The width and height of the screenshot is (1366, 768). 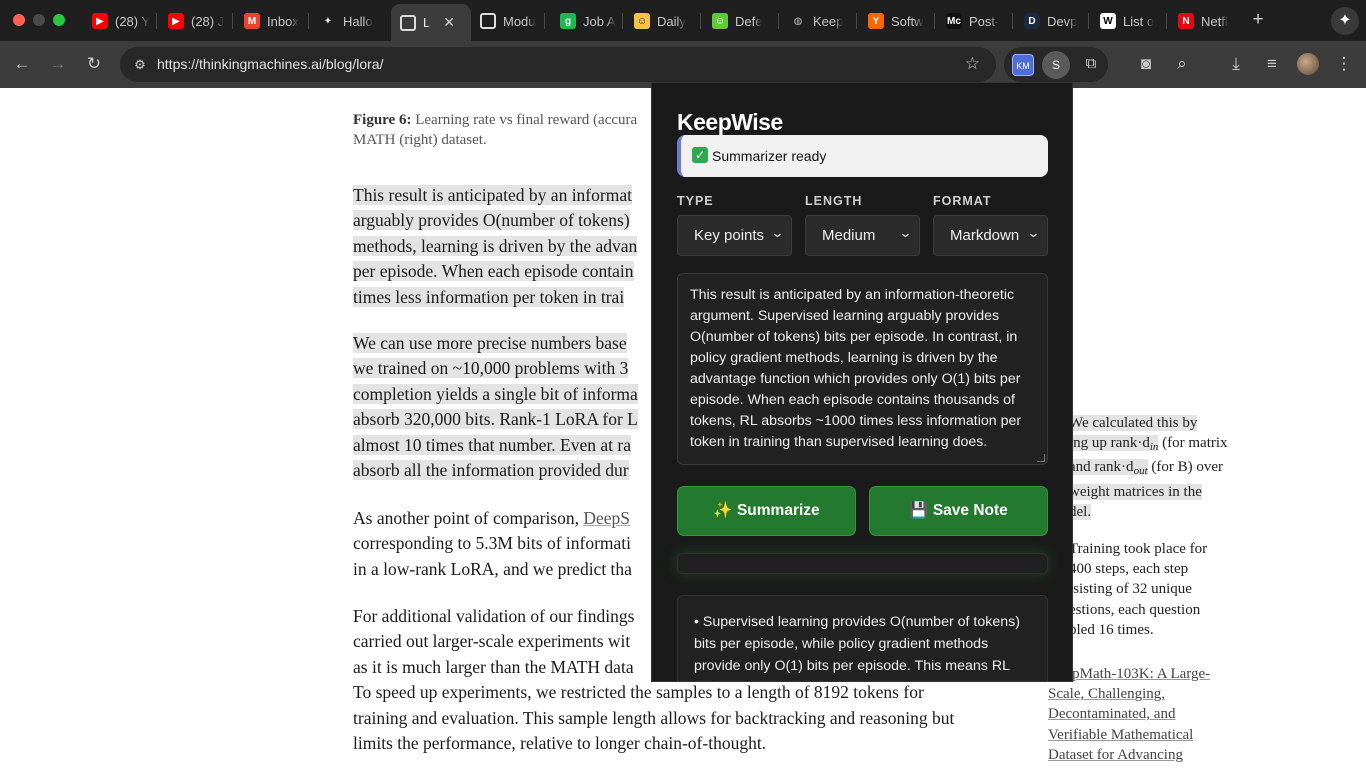 What do you see at coordinates (1128, 21) in the screenshot?
I see `tab-14: W List o` at bounding box center [1128, 21].